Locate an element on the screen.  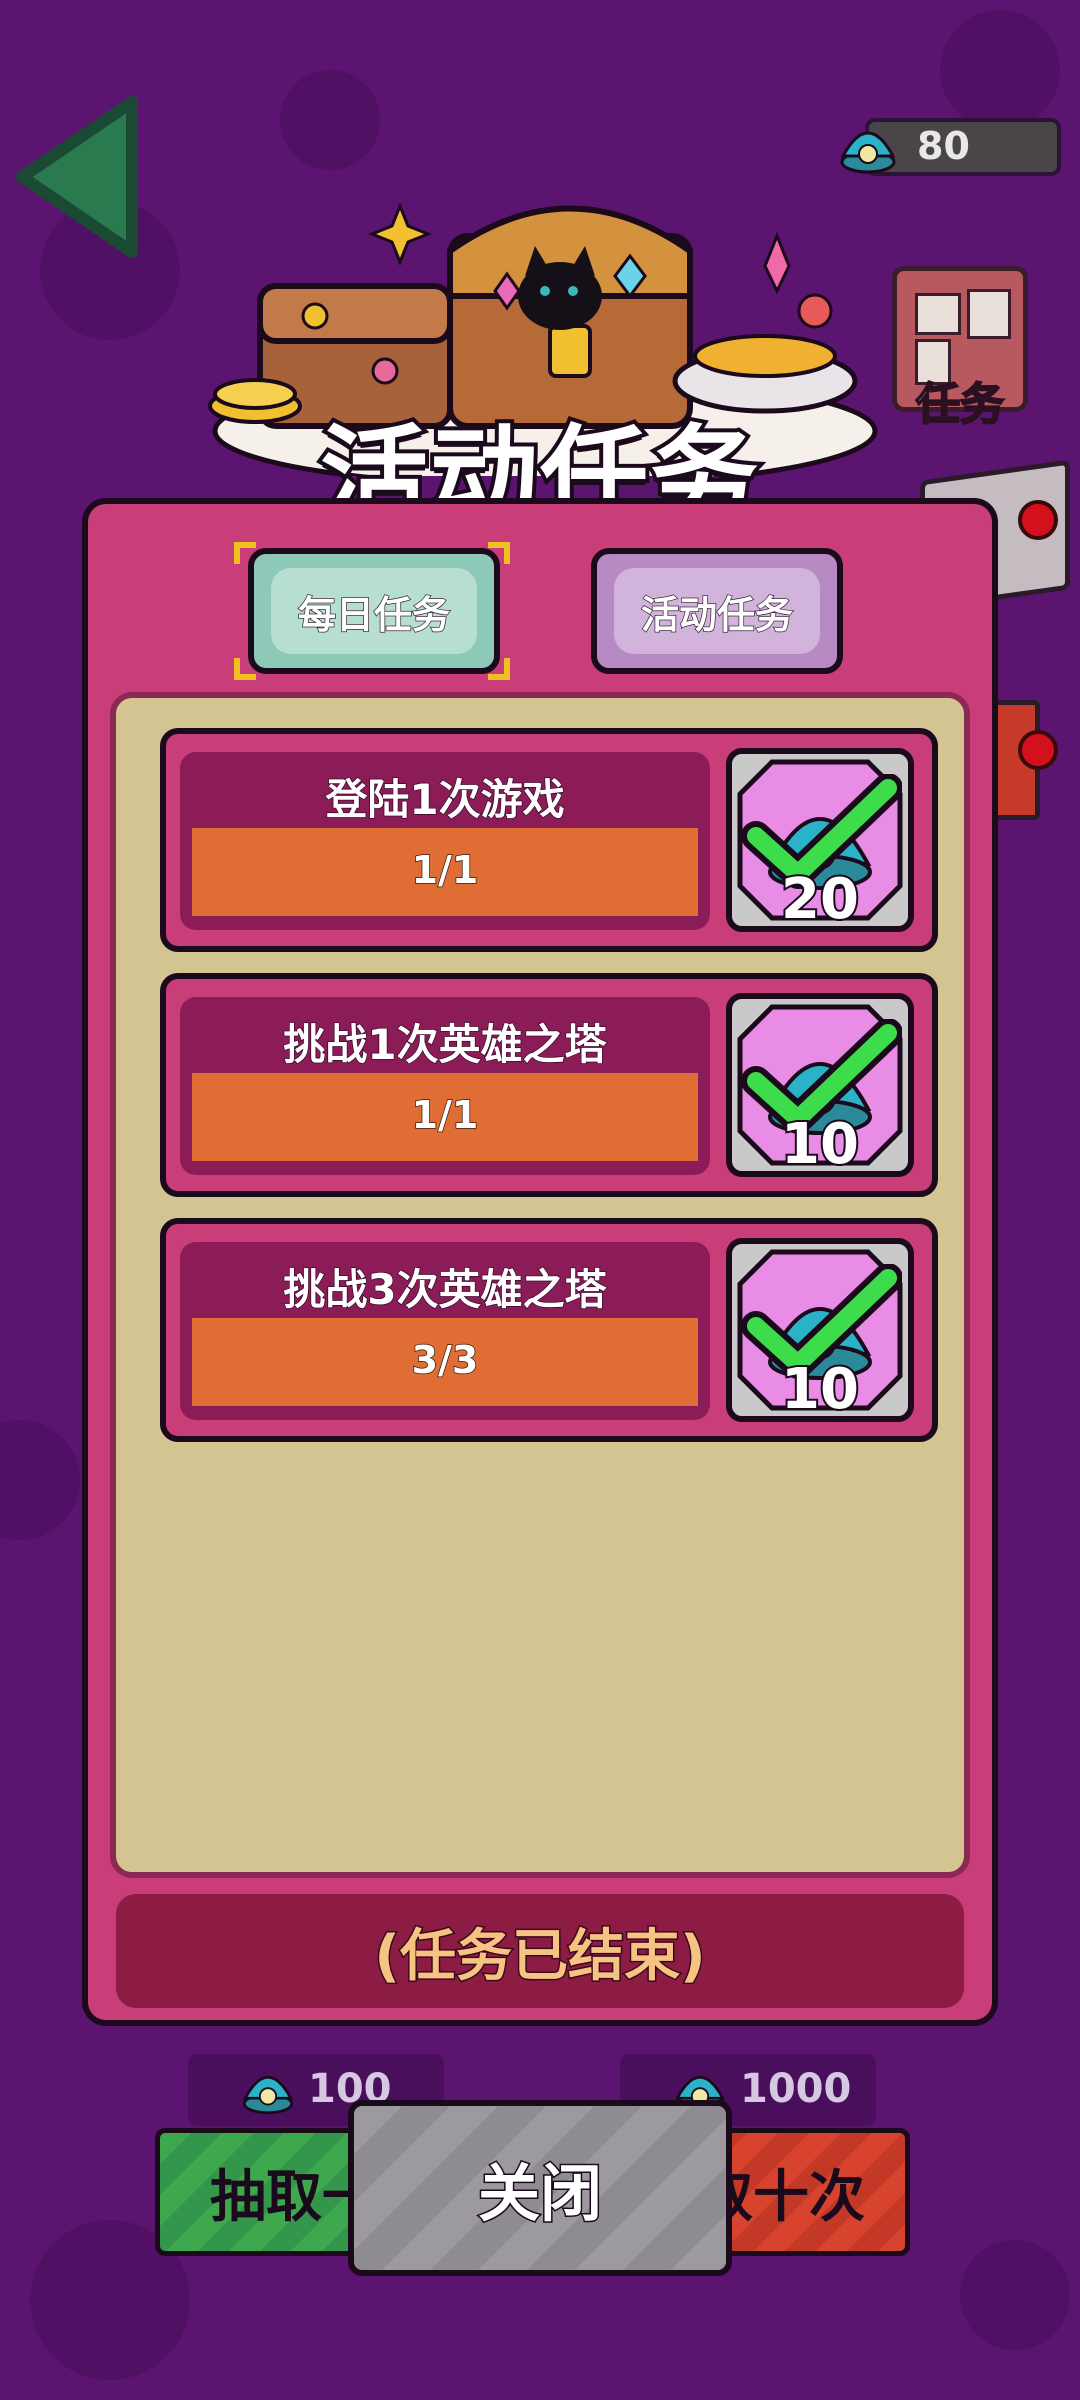
close-label: 关闭 is located at coordinates (539, 2194).